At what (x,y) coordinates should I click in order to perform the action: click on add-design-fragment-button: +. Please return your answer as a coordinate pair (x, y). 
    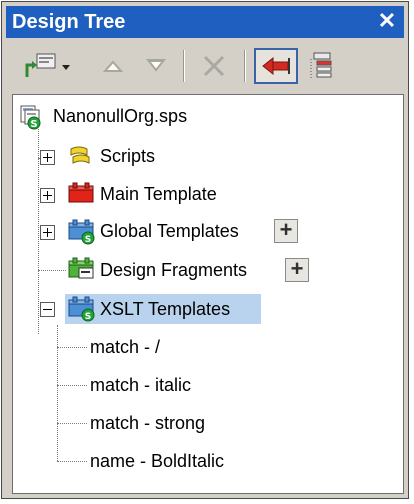
    Looking at the image, I should click on (297, 270).